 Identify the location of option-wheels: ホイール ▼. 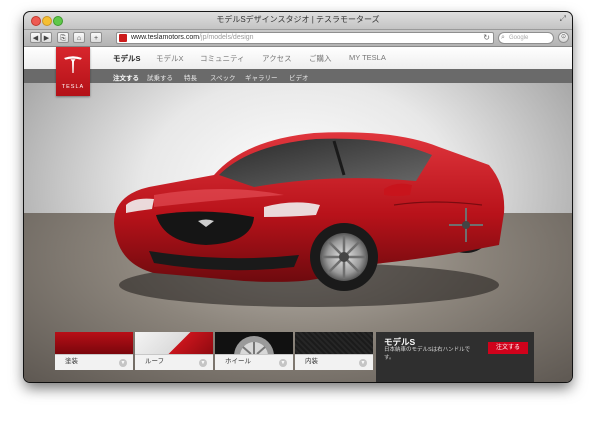
(254, 351).